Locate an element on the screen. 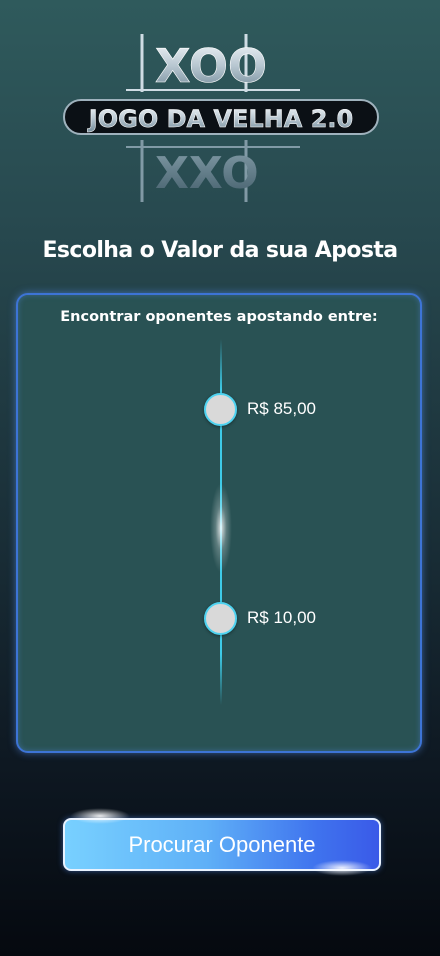 The image size is (440, 956). svg-text: JOGO DA VELHA 2.0 is located at coordinates (220, 119).